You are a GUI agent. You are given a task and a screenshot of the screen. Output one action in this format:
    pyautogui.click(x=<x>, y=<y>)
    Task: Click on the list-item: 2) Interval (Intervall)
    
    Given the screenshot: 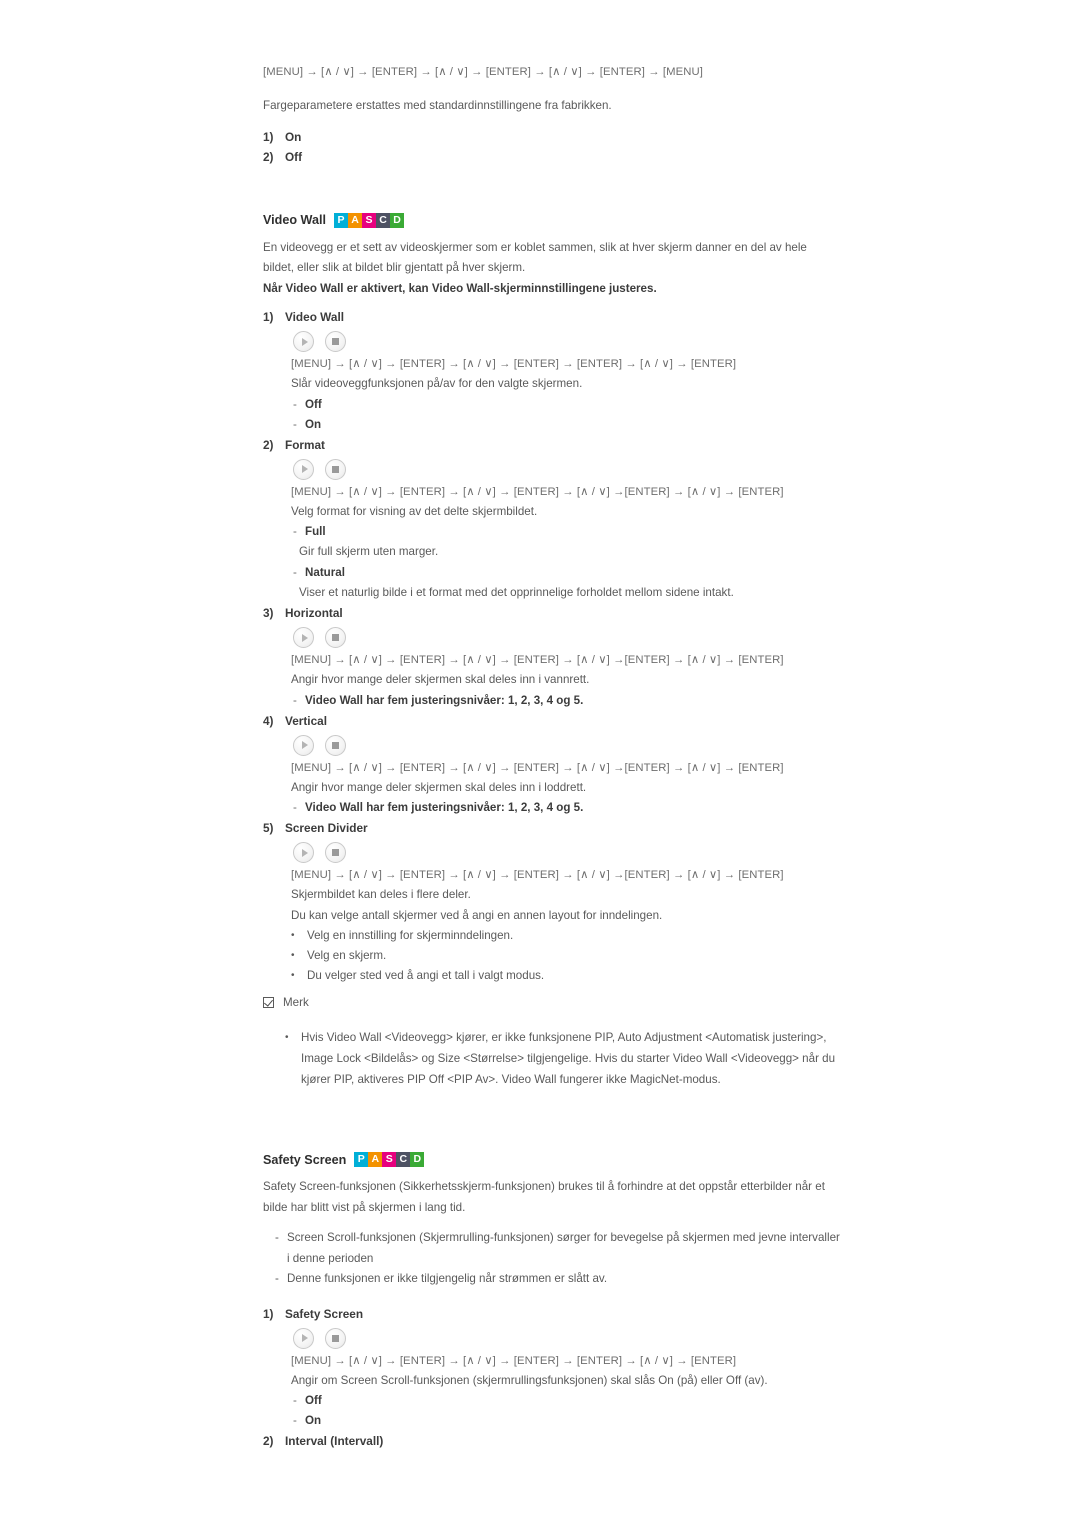 What is the action you would take?
    pyautogui.click(x=558, y=1441)
    